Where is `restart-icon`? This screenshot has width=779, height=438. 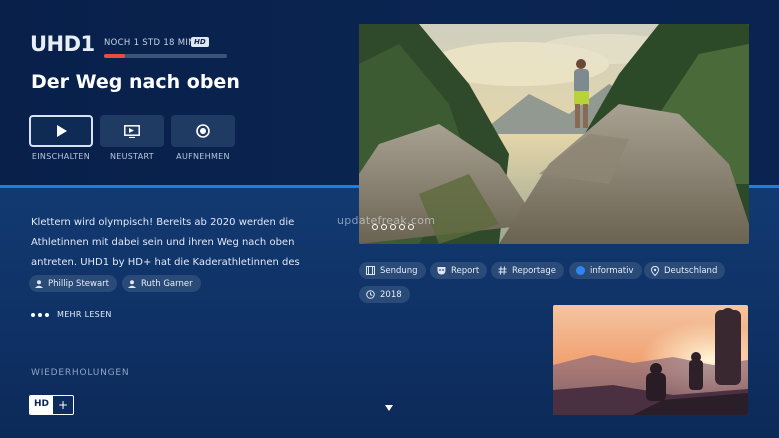 restart-icon is located at coordinates (132, 131).